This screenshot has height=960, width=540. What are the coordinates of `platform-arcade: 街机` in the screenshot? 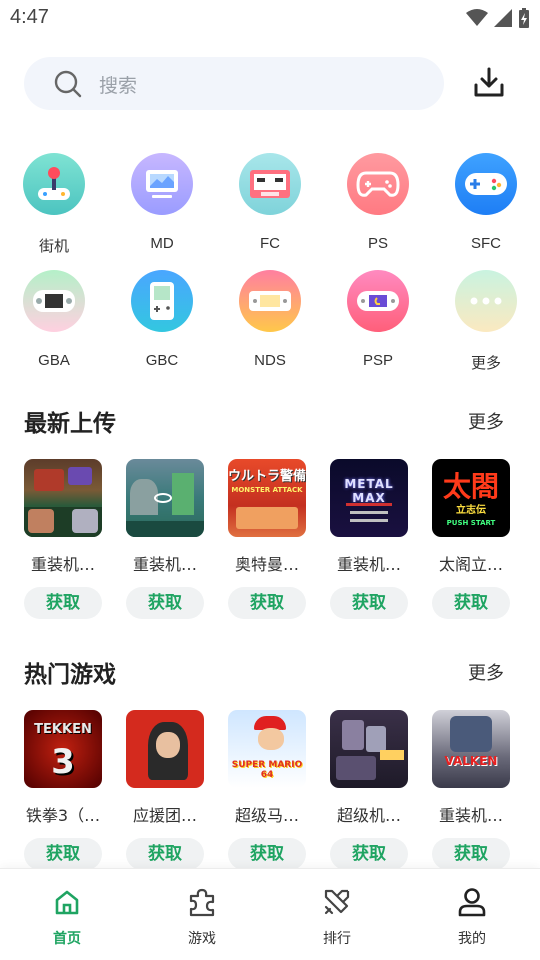 It's located at (54, 204).